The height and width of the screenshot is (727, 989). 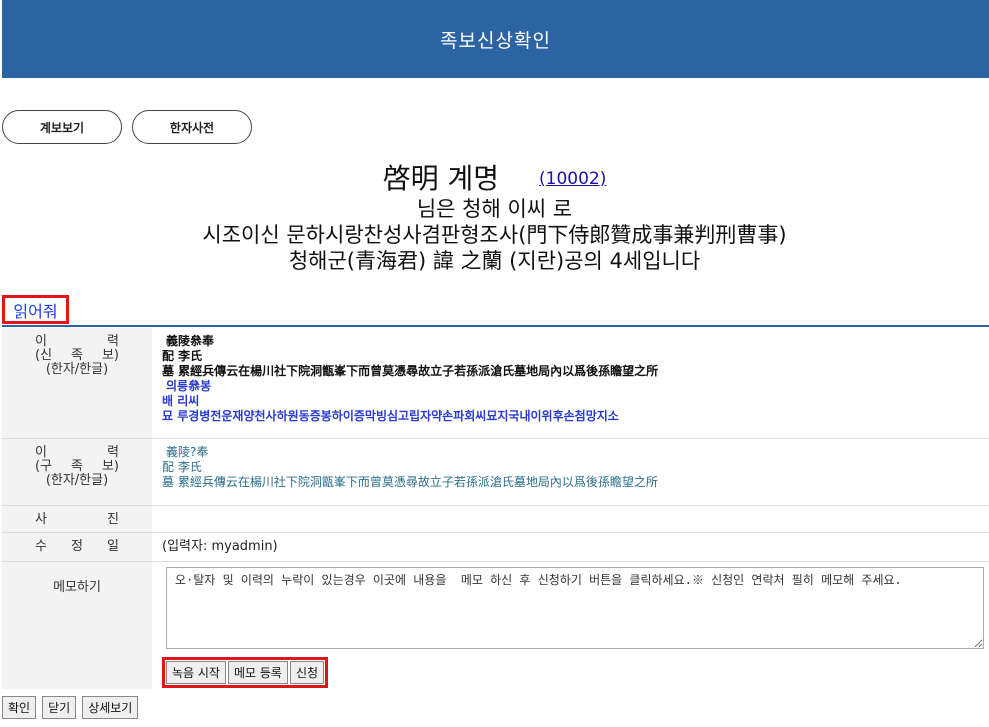 What do you see at coordinates (44, 355) in the screenshot?
I see `label-char: (신` at bounding box center [44, 355].